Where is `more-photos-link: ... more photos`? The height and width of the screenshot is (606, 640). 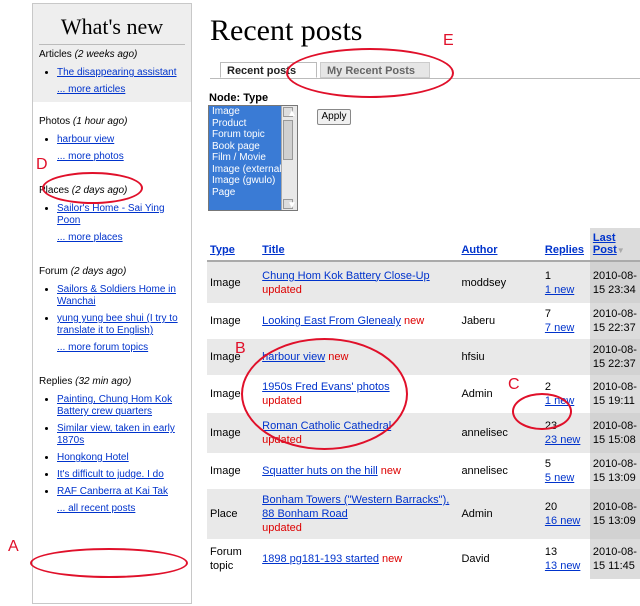
more-photos-link: ... more photos is located at coordinates (112, 157).